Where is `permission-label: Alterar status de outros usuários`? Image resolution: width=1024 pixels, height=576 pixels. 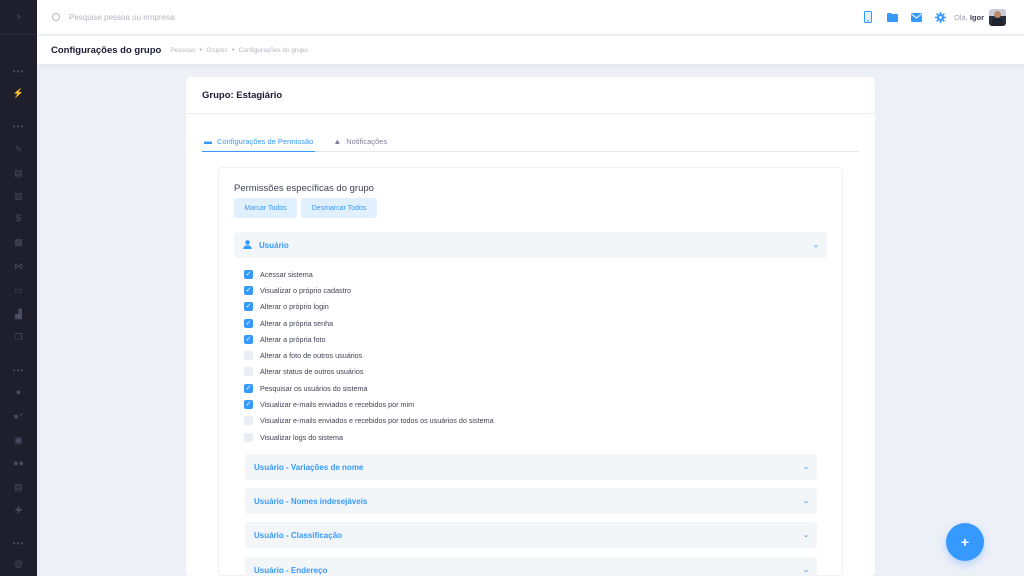 permission-label: Alterar status de outros usuários is located at coordinates (312, 372).